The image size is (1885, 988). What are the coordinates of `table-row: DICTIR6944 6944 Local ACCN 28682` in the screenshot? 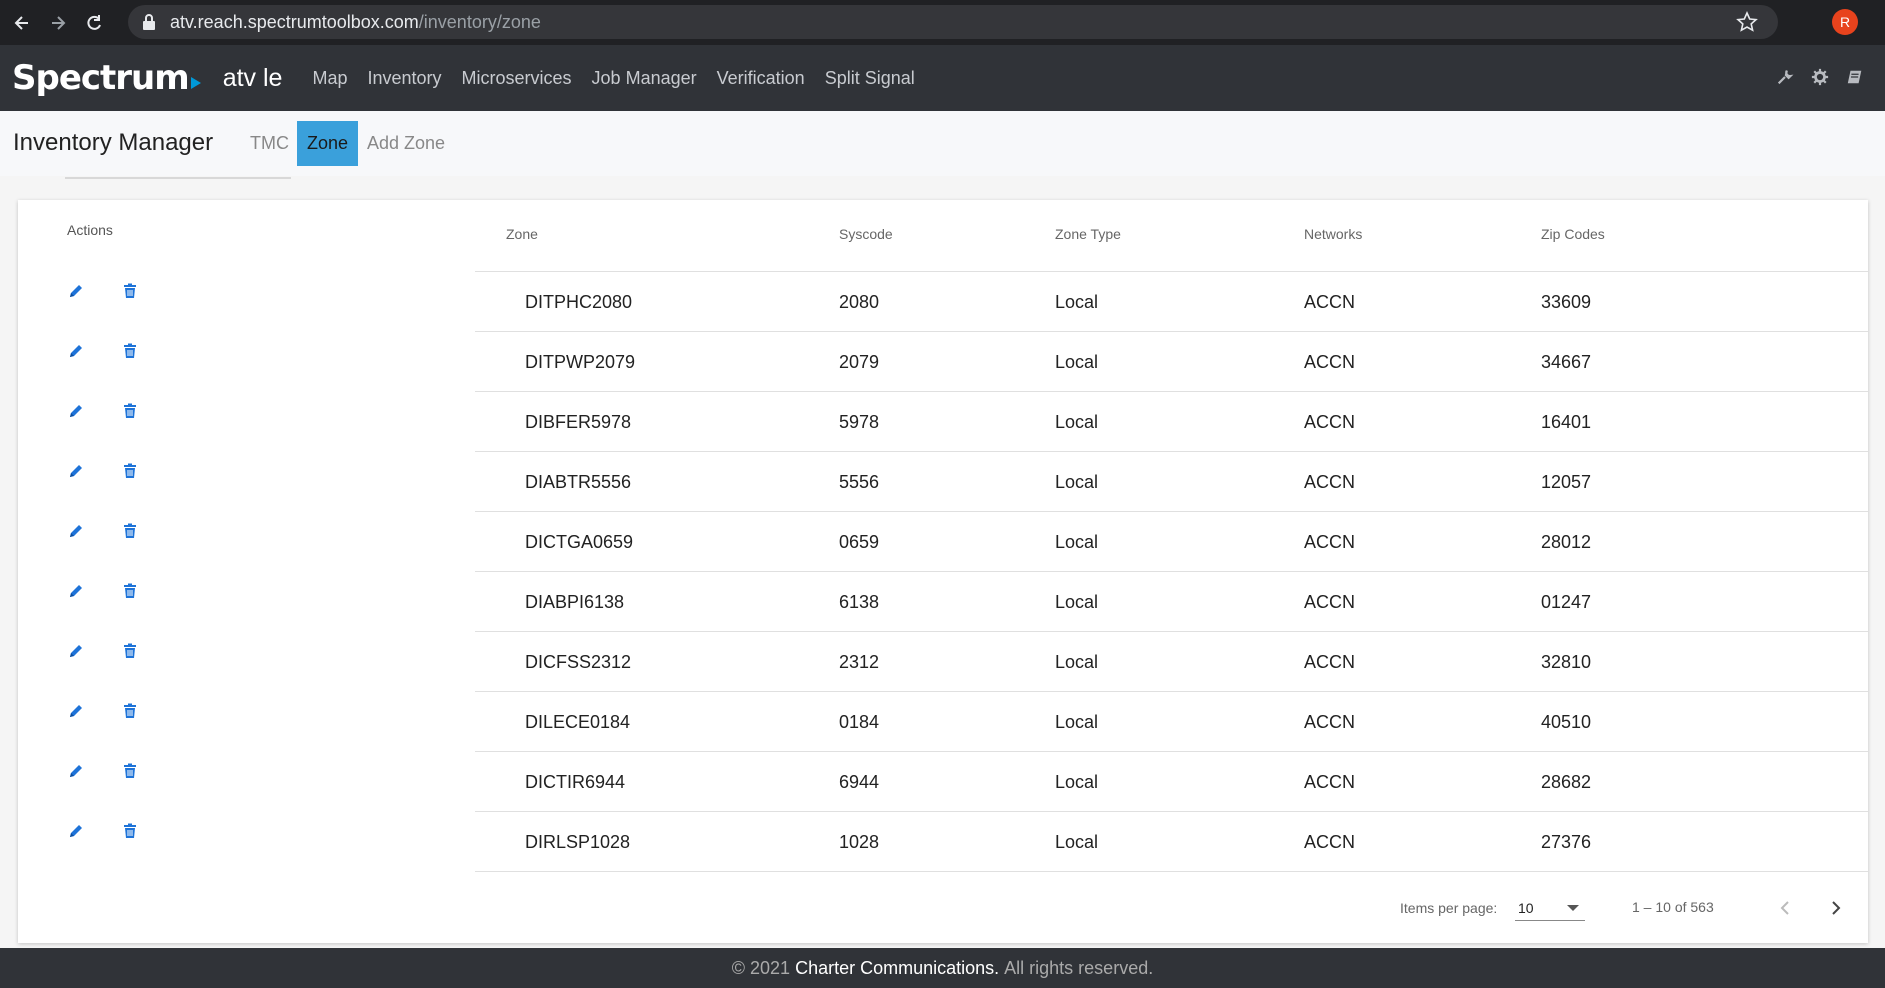 It's located at (1171, 782).